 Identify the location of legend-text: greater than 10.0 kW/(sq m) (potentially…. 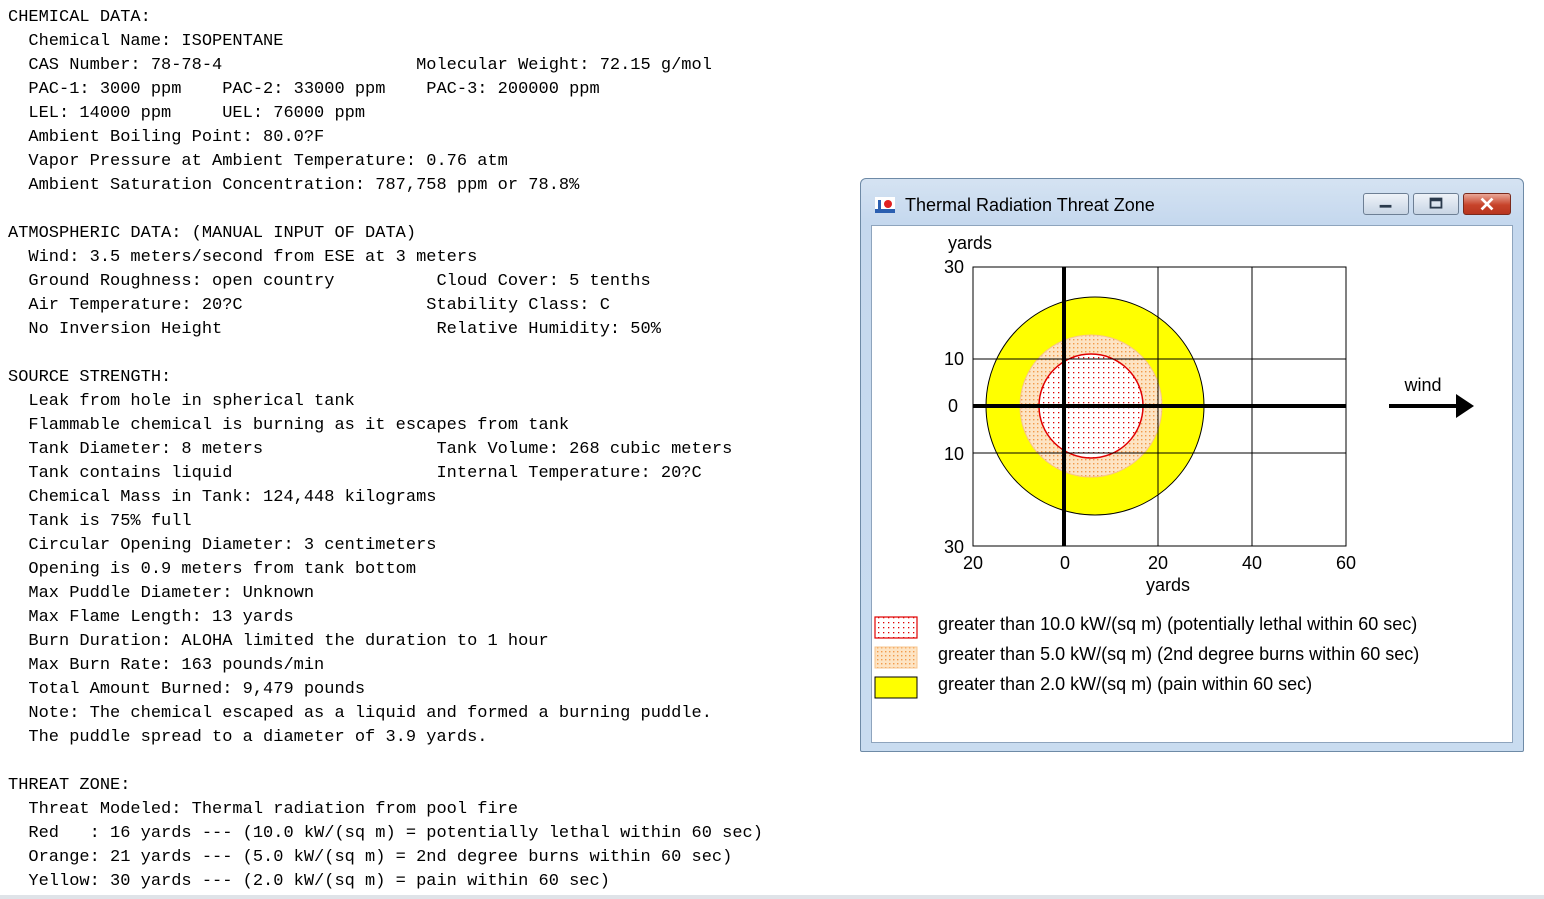
(1177, 624).